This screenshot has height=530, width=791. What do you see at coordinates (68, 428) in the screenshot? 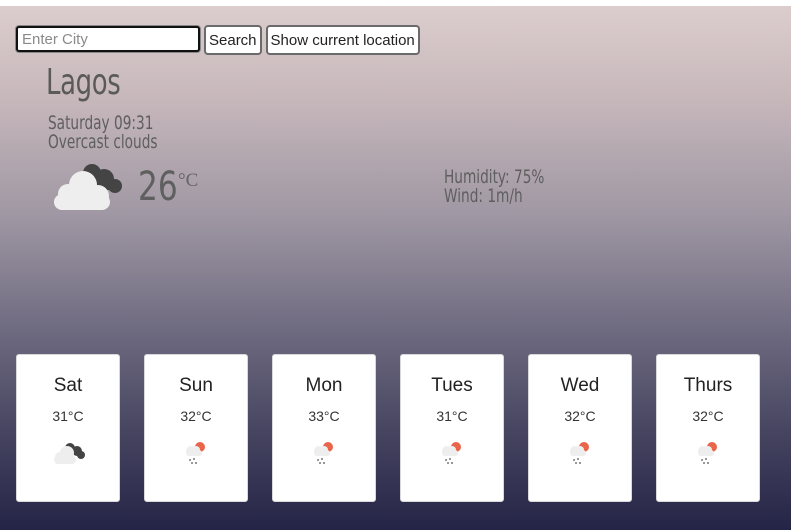
I see `forecast-card: Sat 31°C` at bounding box center [68, 428].